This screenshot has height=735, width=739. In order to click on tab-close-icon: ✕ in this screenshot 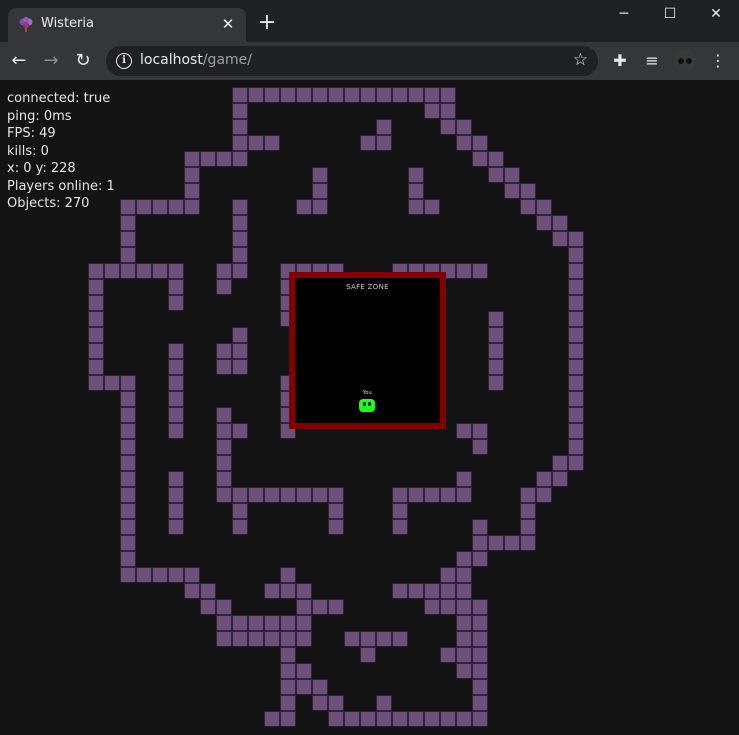, I will do `click(228, 24)`.